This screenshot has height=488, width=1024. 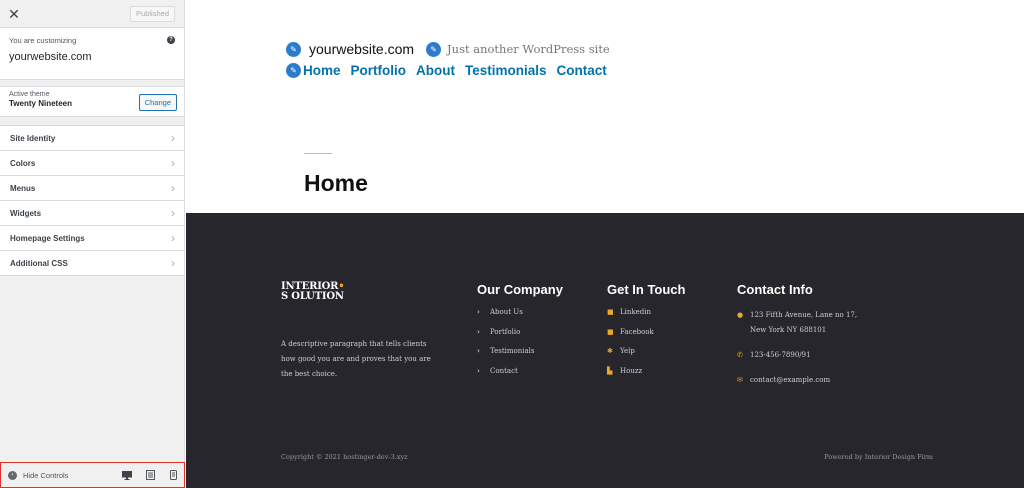 I want to click on facebook-icon: ■, so click(x=610, y=331).